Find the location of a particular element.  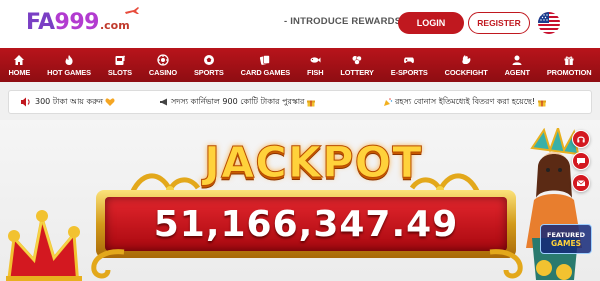

agent-icon is located at coordinates (517, 60).